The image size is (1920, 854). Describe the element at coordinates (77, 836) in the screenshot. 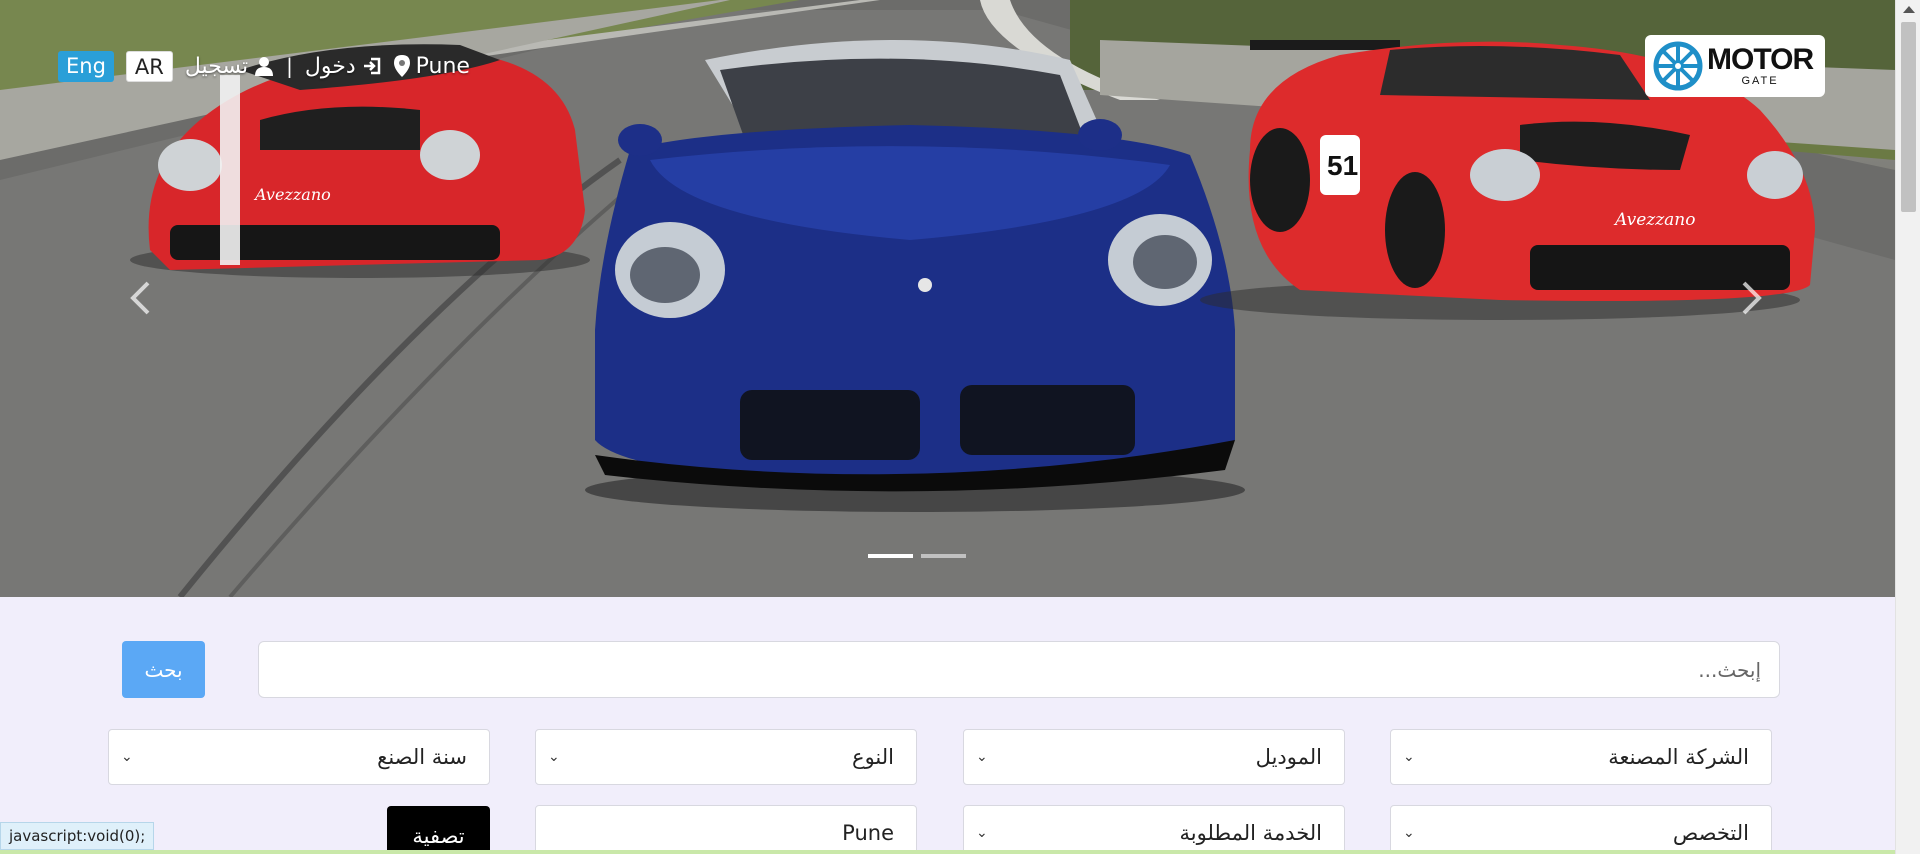

I see `status-bar-url: javascript:void(0);` at that location.